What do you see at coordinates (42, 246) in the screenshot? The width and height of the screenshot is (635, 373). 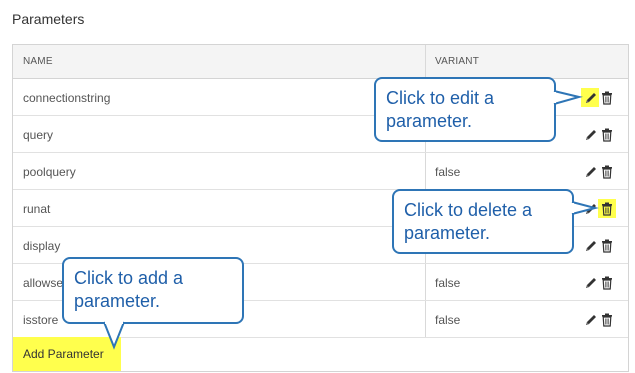 I see `row-name: display` at bounding box center [42, 246].